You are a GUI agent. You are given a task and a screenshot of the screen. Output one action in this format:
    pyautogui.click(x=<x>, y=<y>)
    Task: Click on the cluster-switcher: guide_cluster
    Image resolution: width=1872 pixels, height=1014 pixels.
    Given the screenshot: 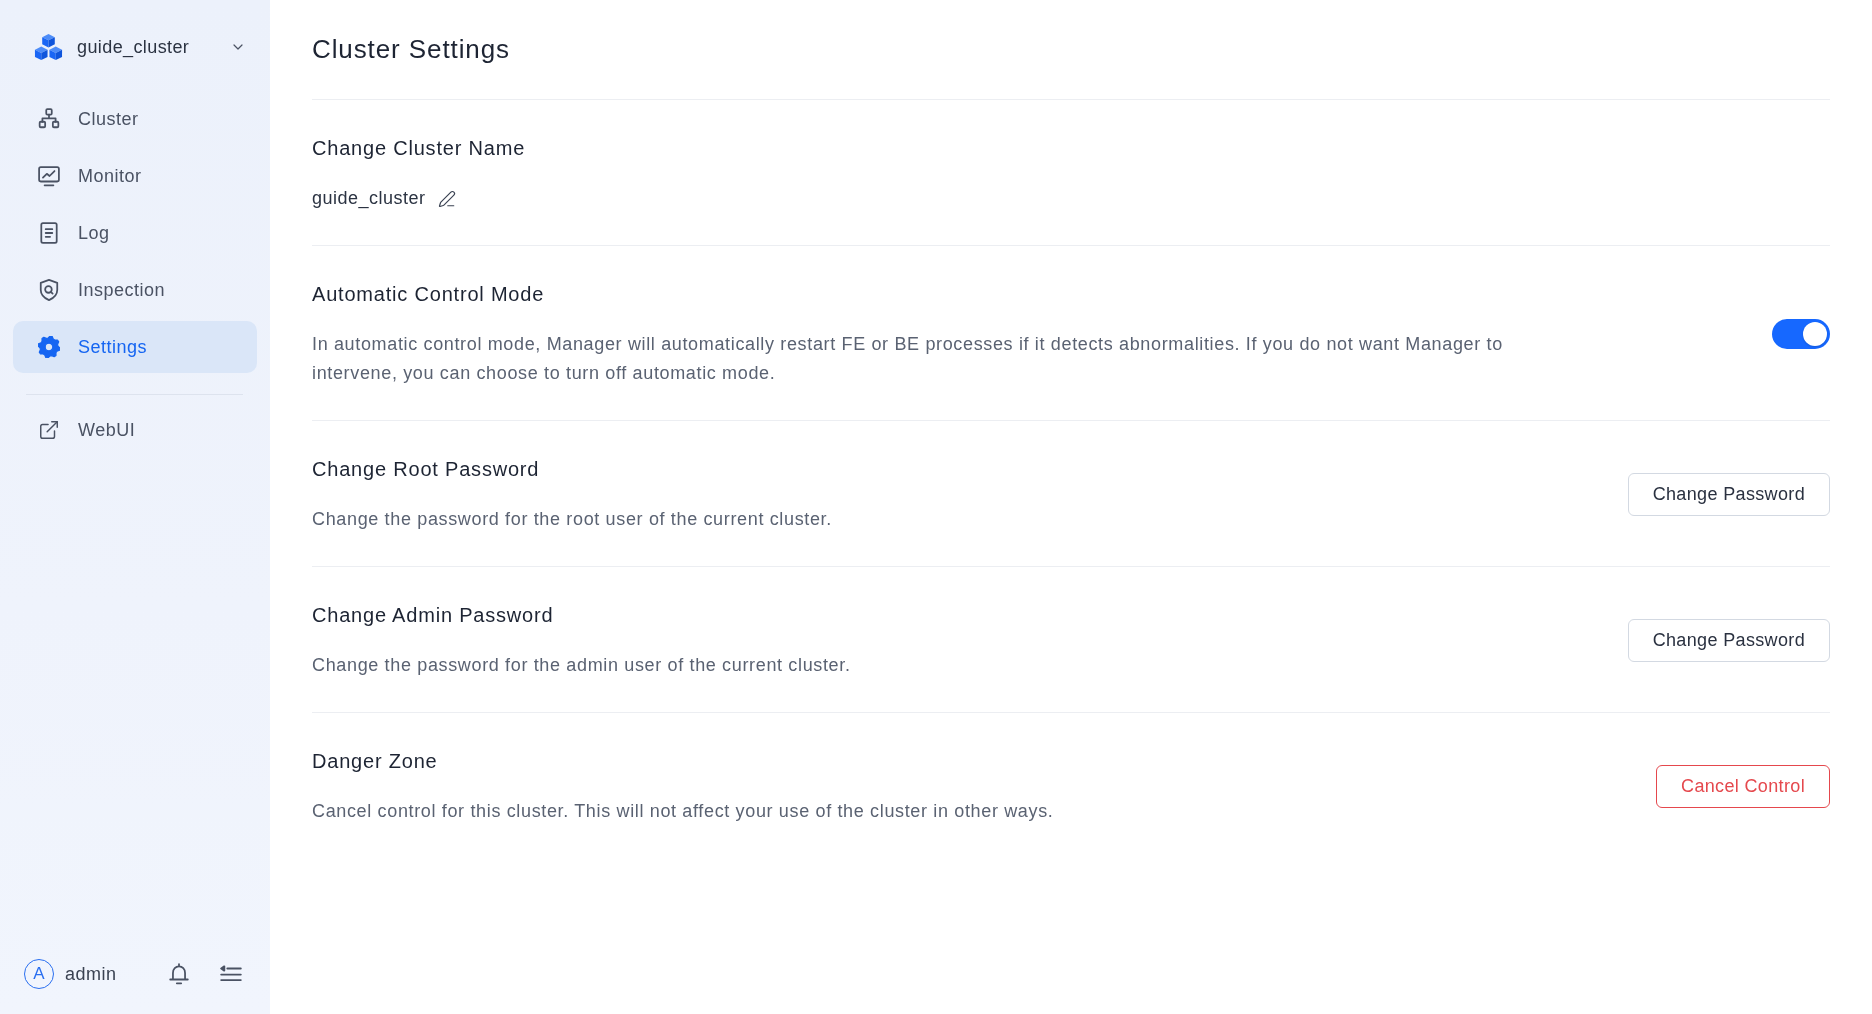 What is the action you would take?
    pyautogui.click(x=135, y=47)
    